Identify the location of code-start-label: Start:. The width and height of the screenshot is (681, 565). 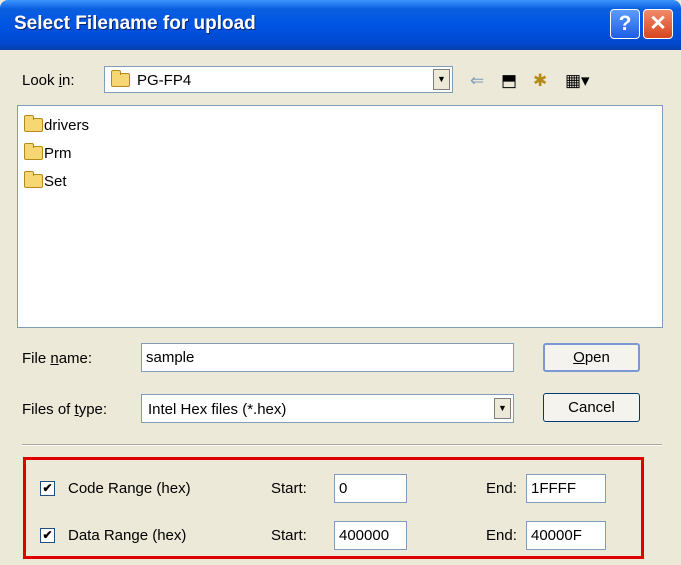
(289, 488).